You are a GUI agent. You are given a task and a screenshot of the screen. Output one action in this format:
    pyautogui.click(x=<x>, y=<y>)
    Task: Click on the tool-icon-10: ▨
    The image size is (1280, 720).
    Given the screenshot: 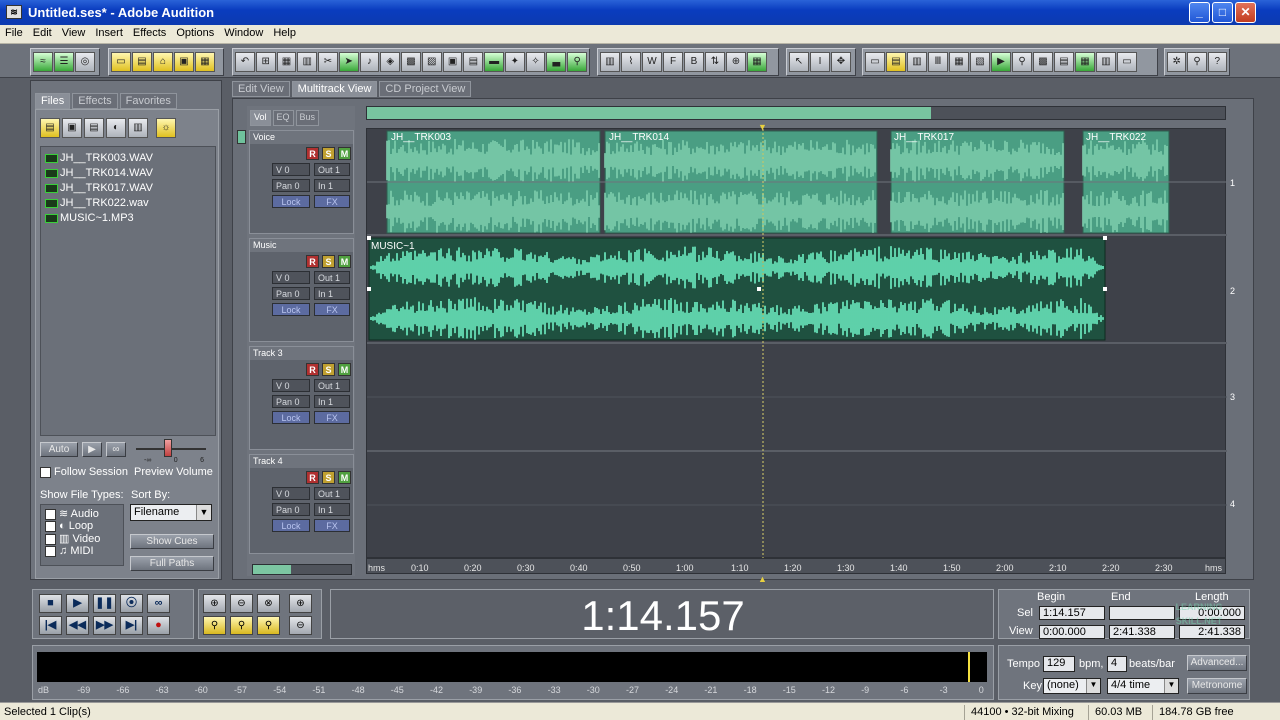 What is the action you would take?
    pyautogui.click(x=431, y=62)
    